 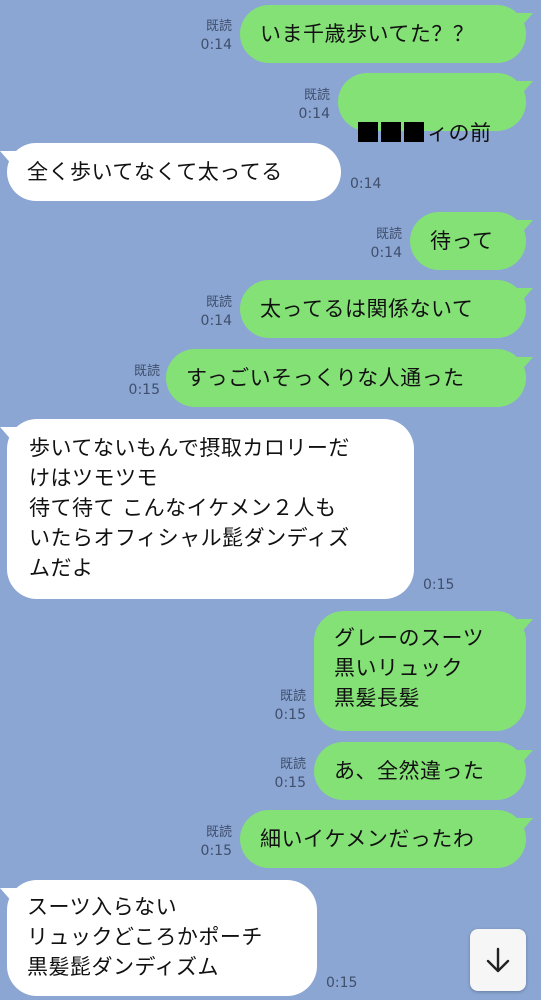 I want to click on message-bubble: ィの前, so click(x=432, y=109).